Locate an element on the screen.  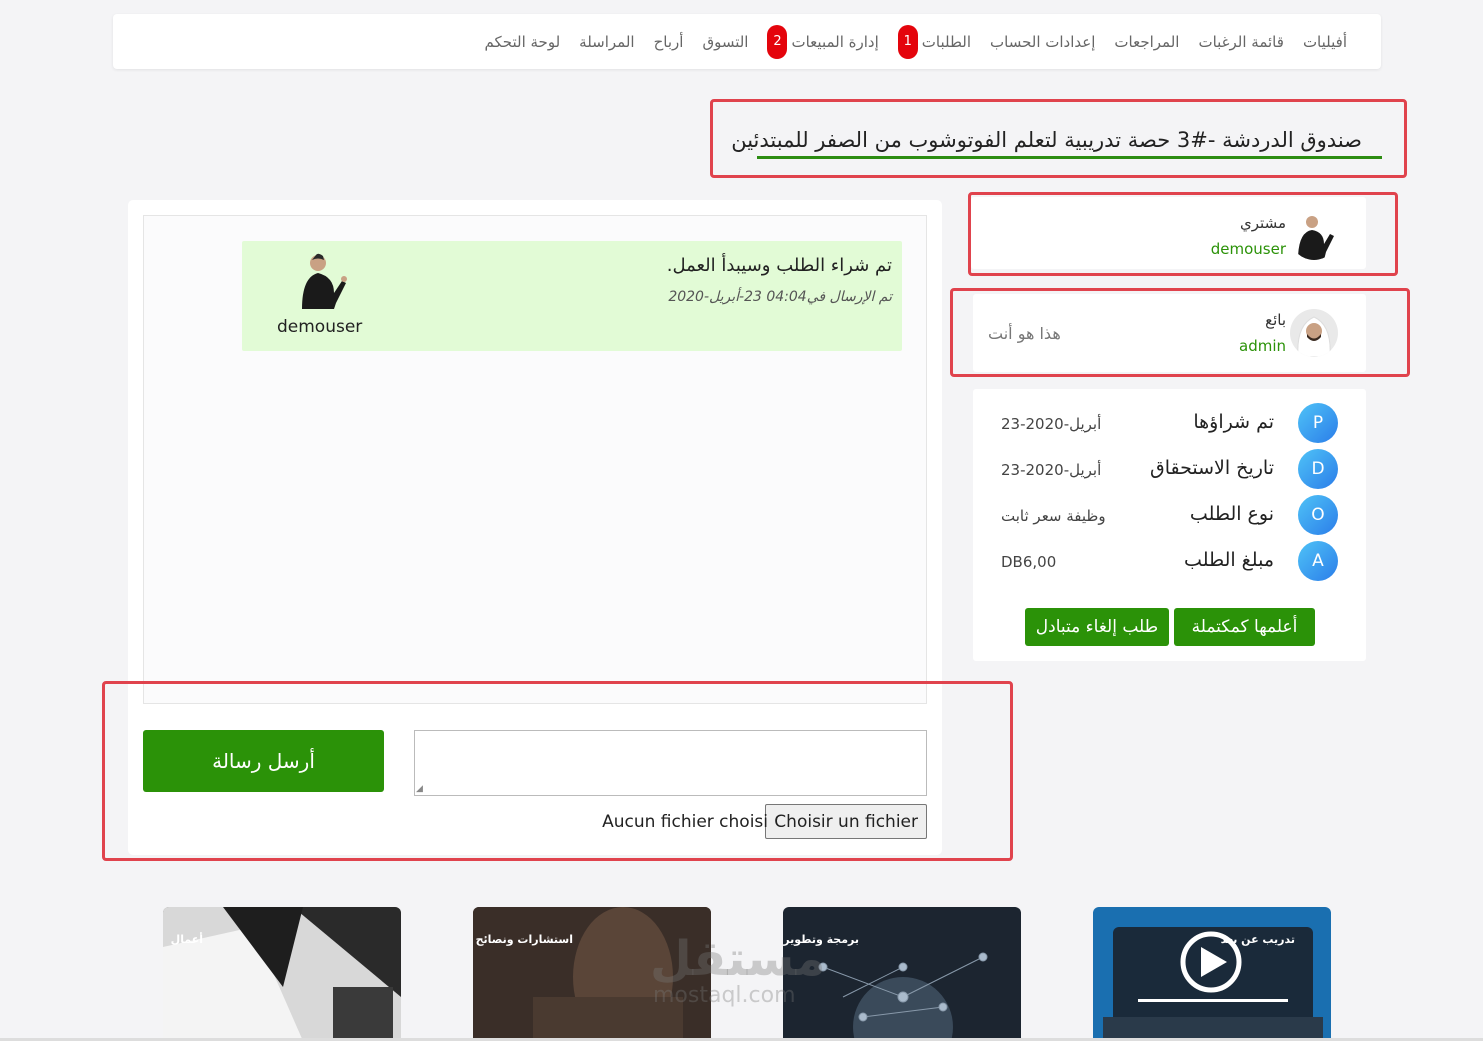
message-username: demouser is located at coordinates (320, 327).